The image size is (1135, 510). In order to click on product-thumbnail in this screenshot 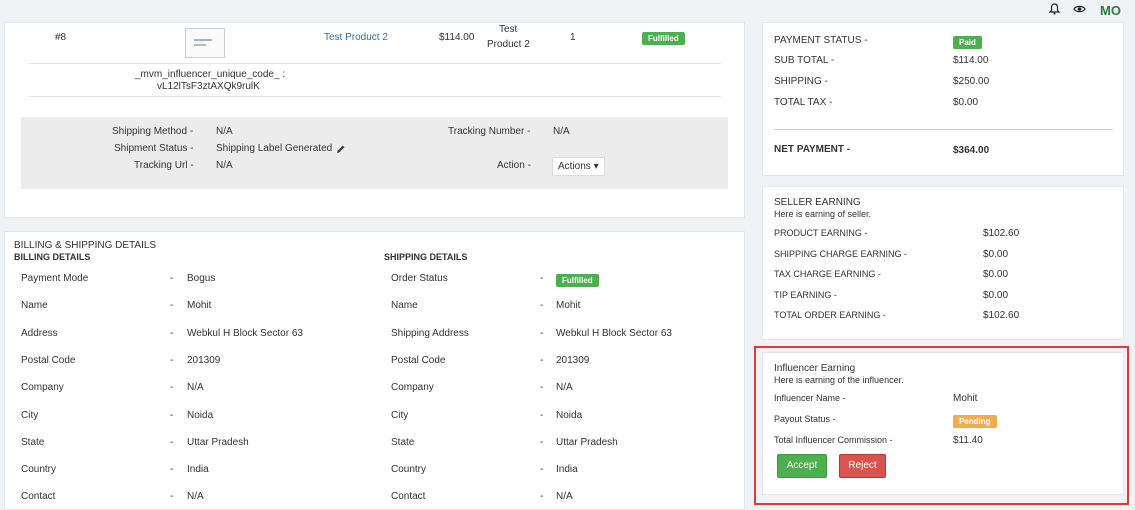, I will do `click(205, 43)`.